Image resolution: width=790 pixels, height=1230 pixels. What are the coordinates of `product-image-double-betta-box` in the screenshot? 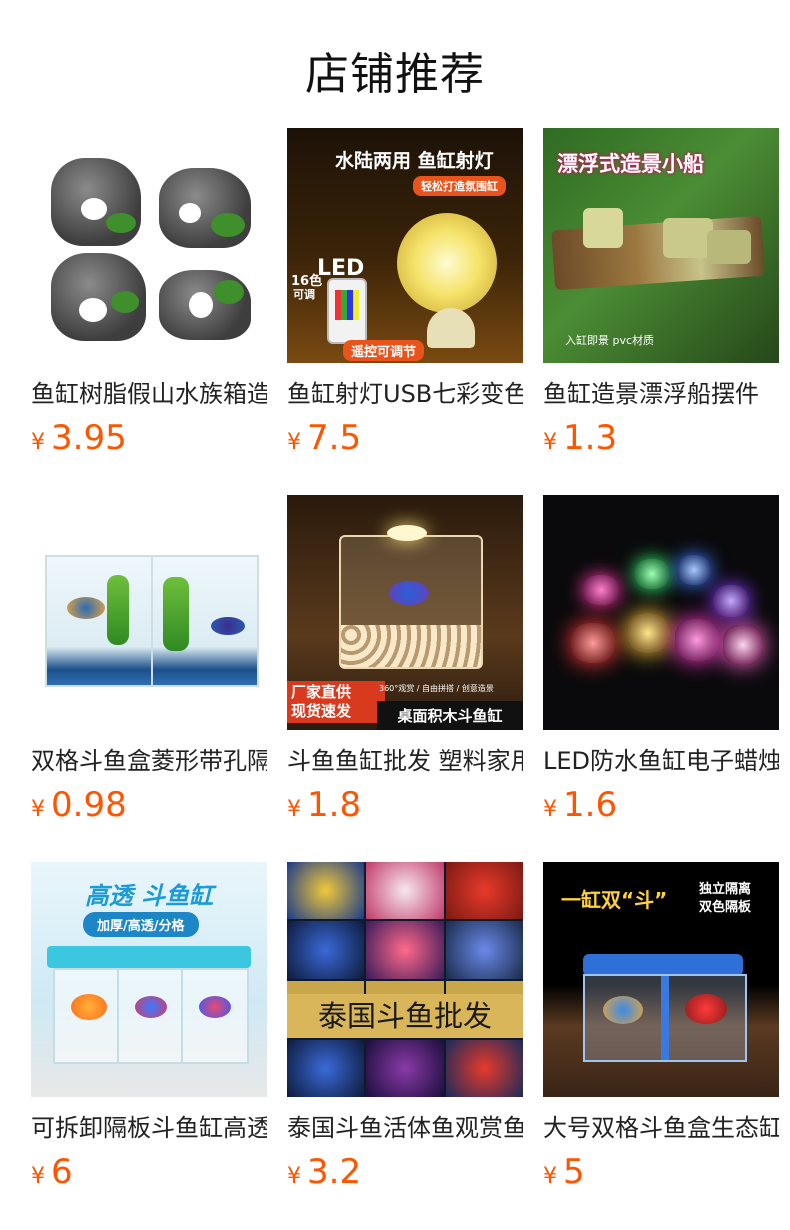 It's located at (149, 612).